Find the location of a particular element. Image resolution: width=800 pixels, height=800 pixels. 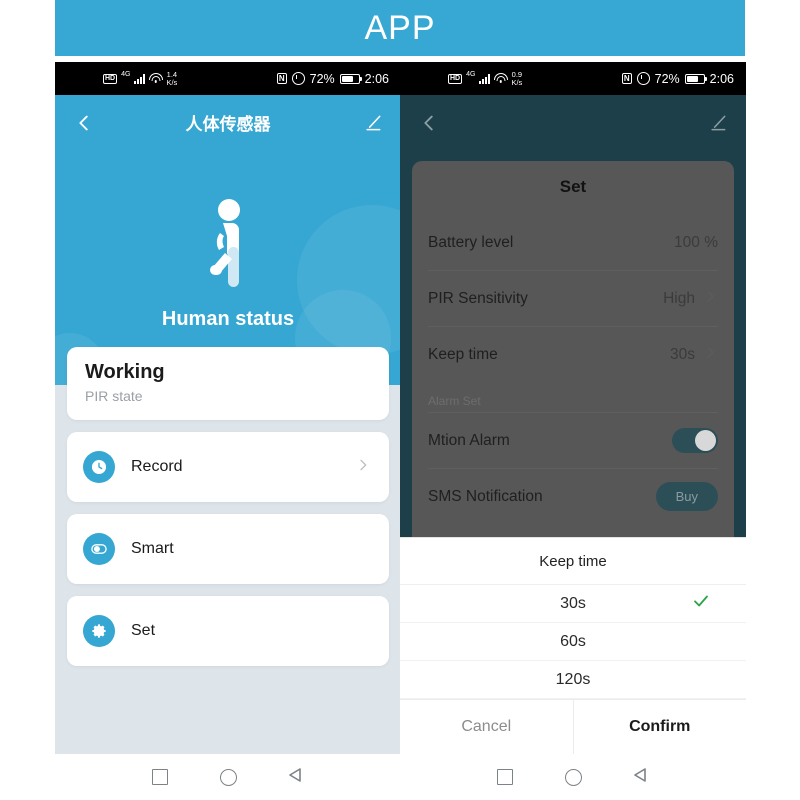

menu-item-label: Set is located at coordinates (143, 630).